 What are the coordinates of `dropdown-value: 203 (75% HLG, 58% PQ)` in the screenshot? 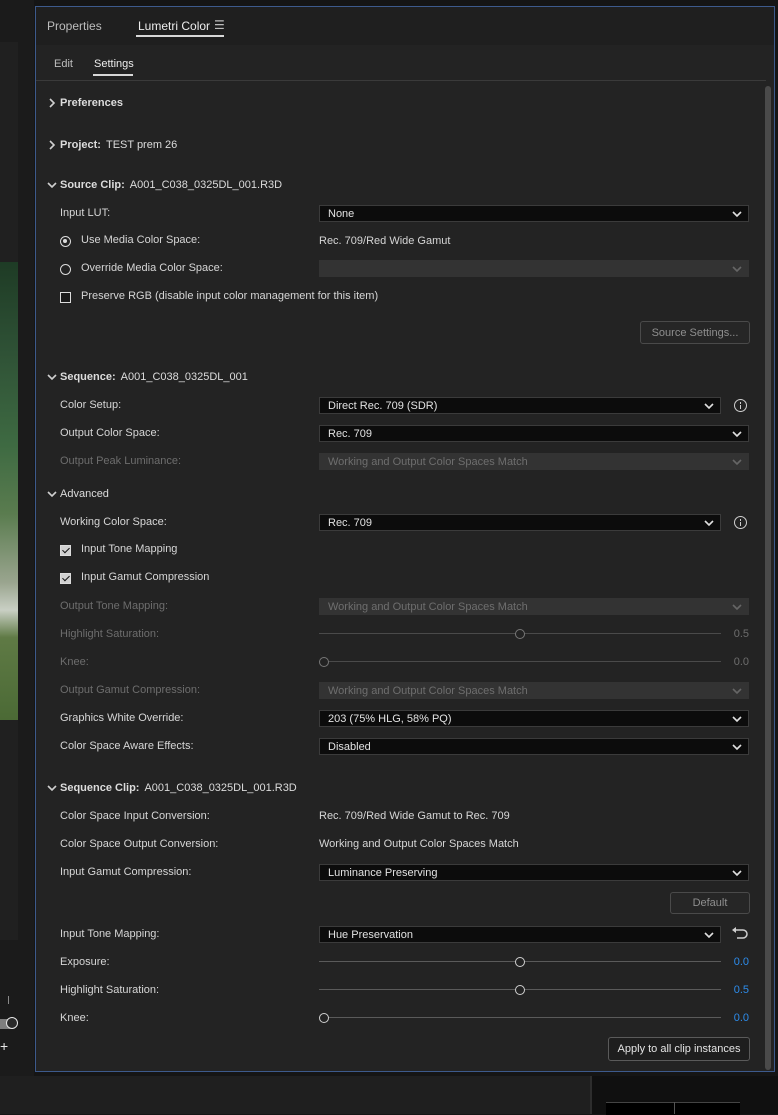 It's located at (390, 718).